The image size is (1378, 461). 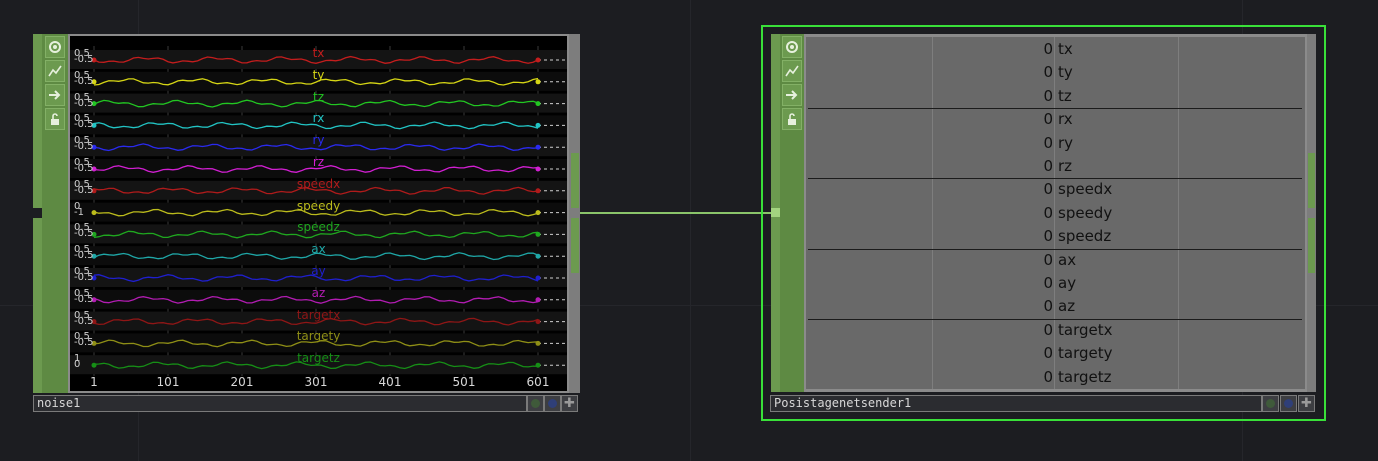 What do you see at coordinates (318, 314) in the screenshot?
I see `channel-name-targetx: targetx` at bounding box center [318, 314].